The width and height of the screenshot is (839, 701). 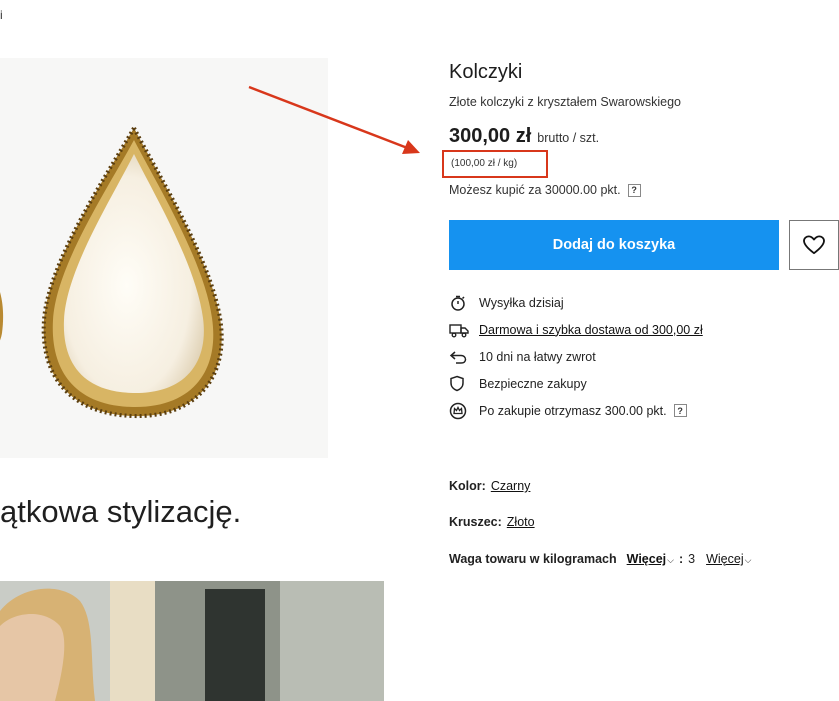 I want to click on product-title: Kolczyki, so click(x=486, y=72).